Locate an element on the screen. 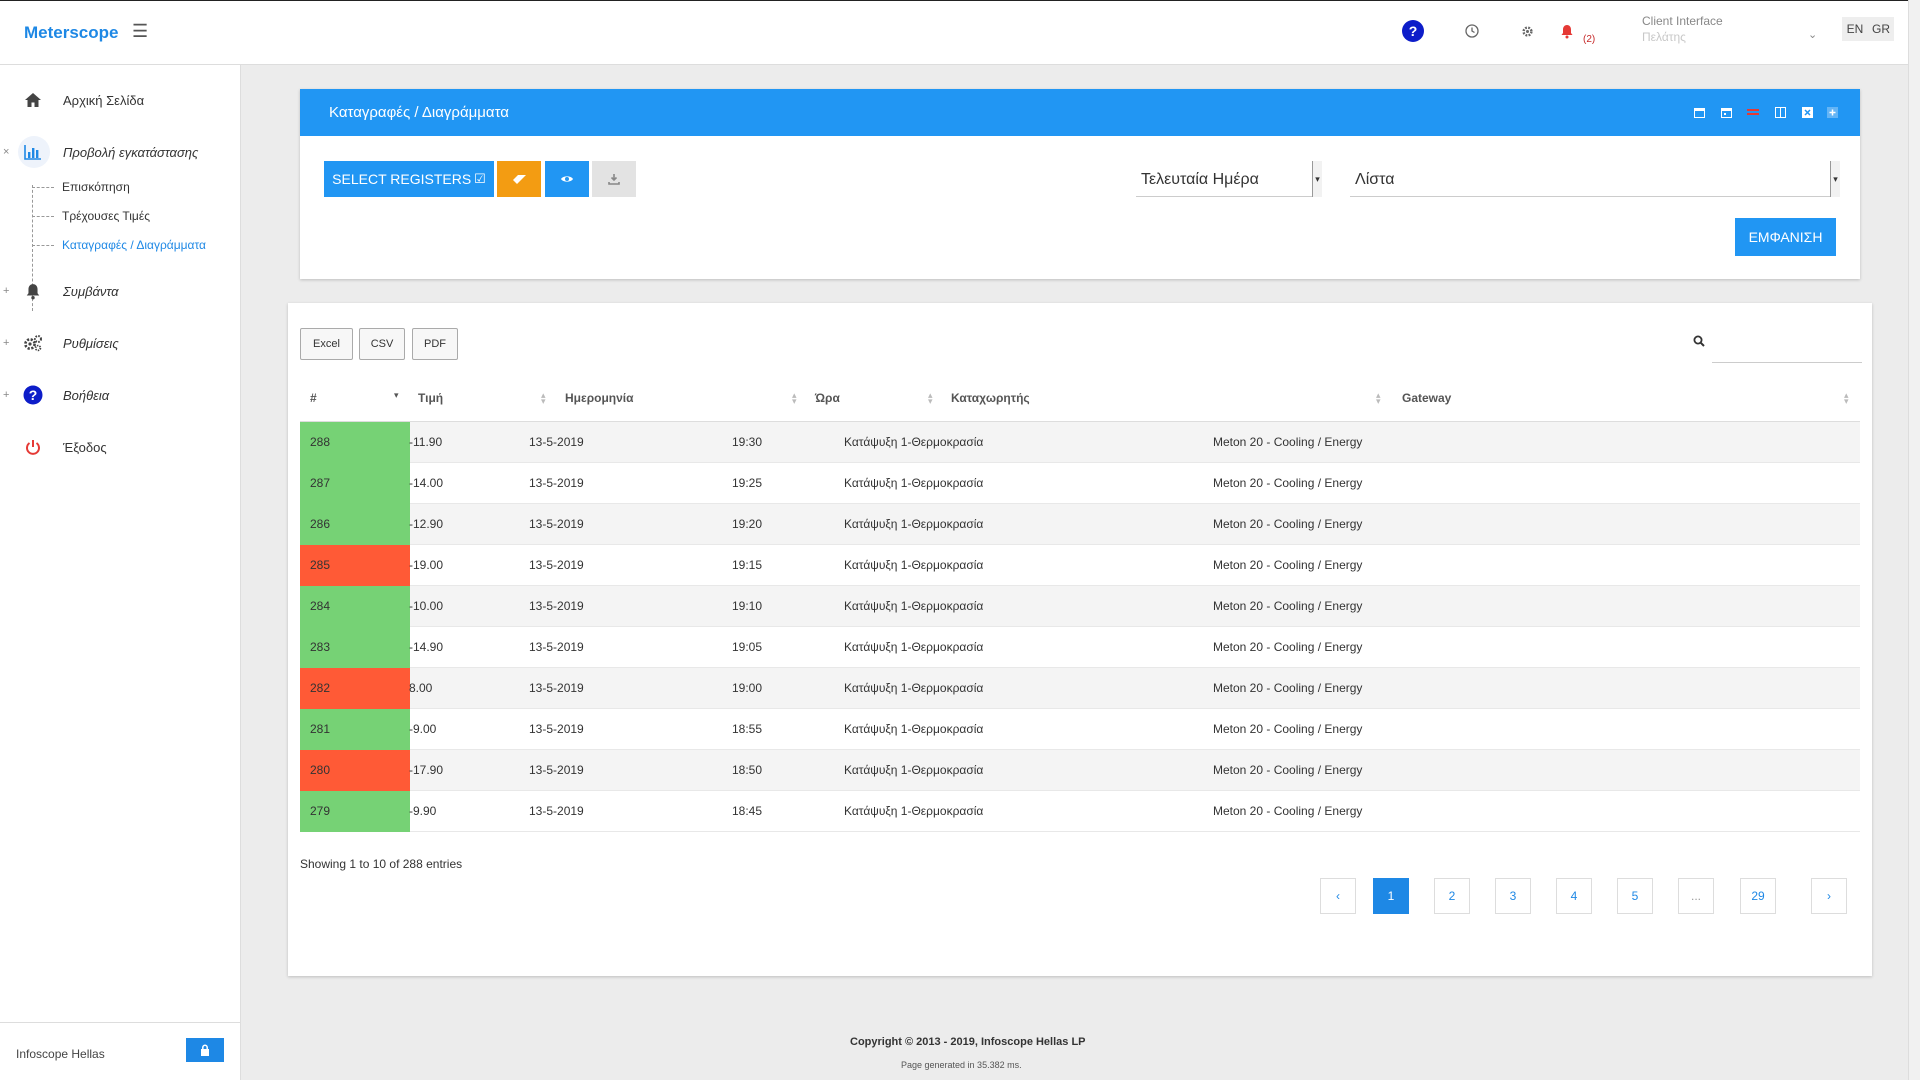 This screenshot has width=1920, height=1080. calendar-icon is located at coordinates (1699, 112).